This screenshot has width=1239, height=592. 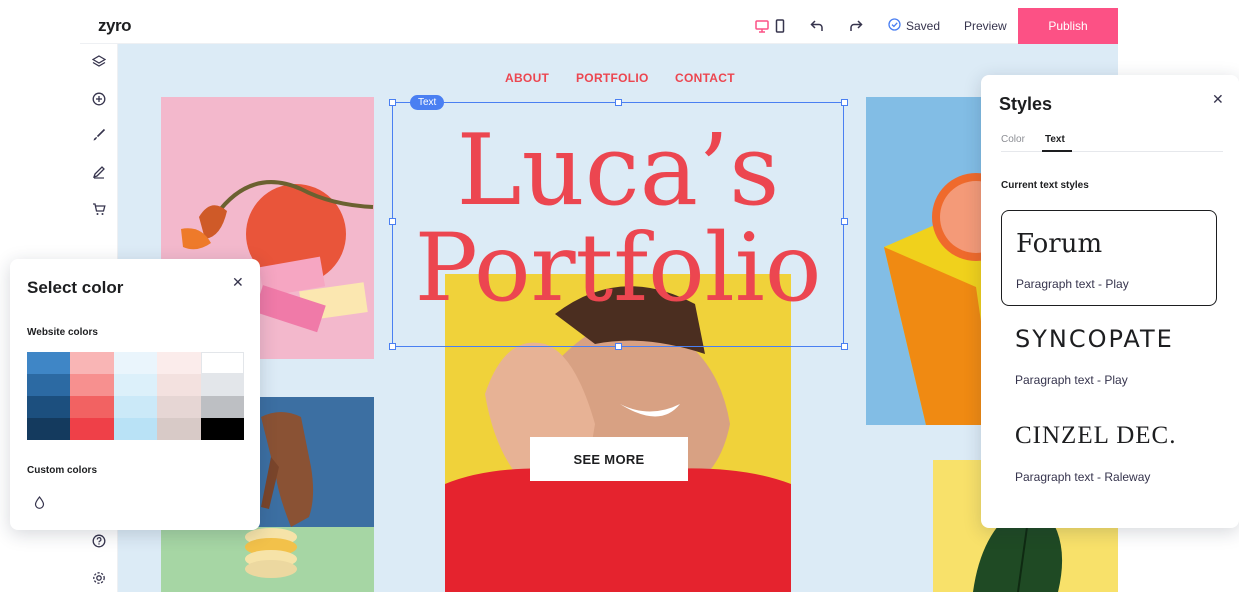 I want to click on styles-title: Styles, so click(x=1026, y=104).